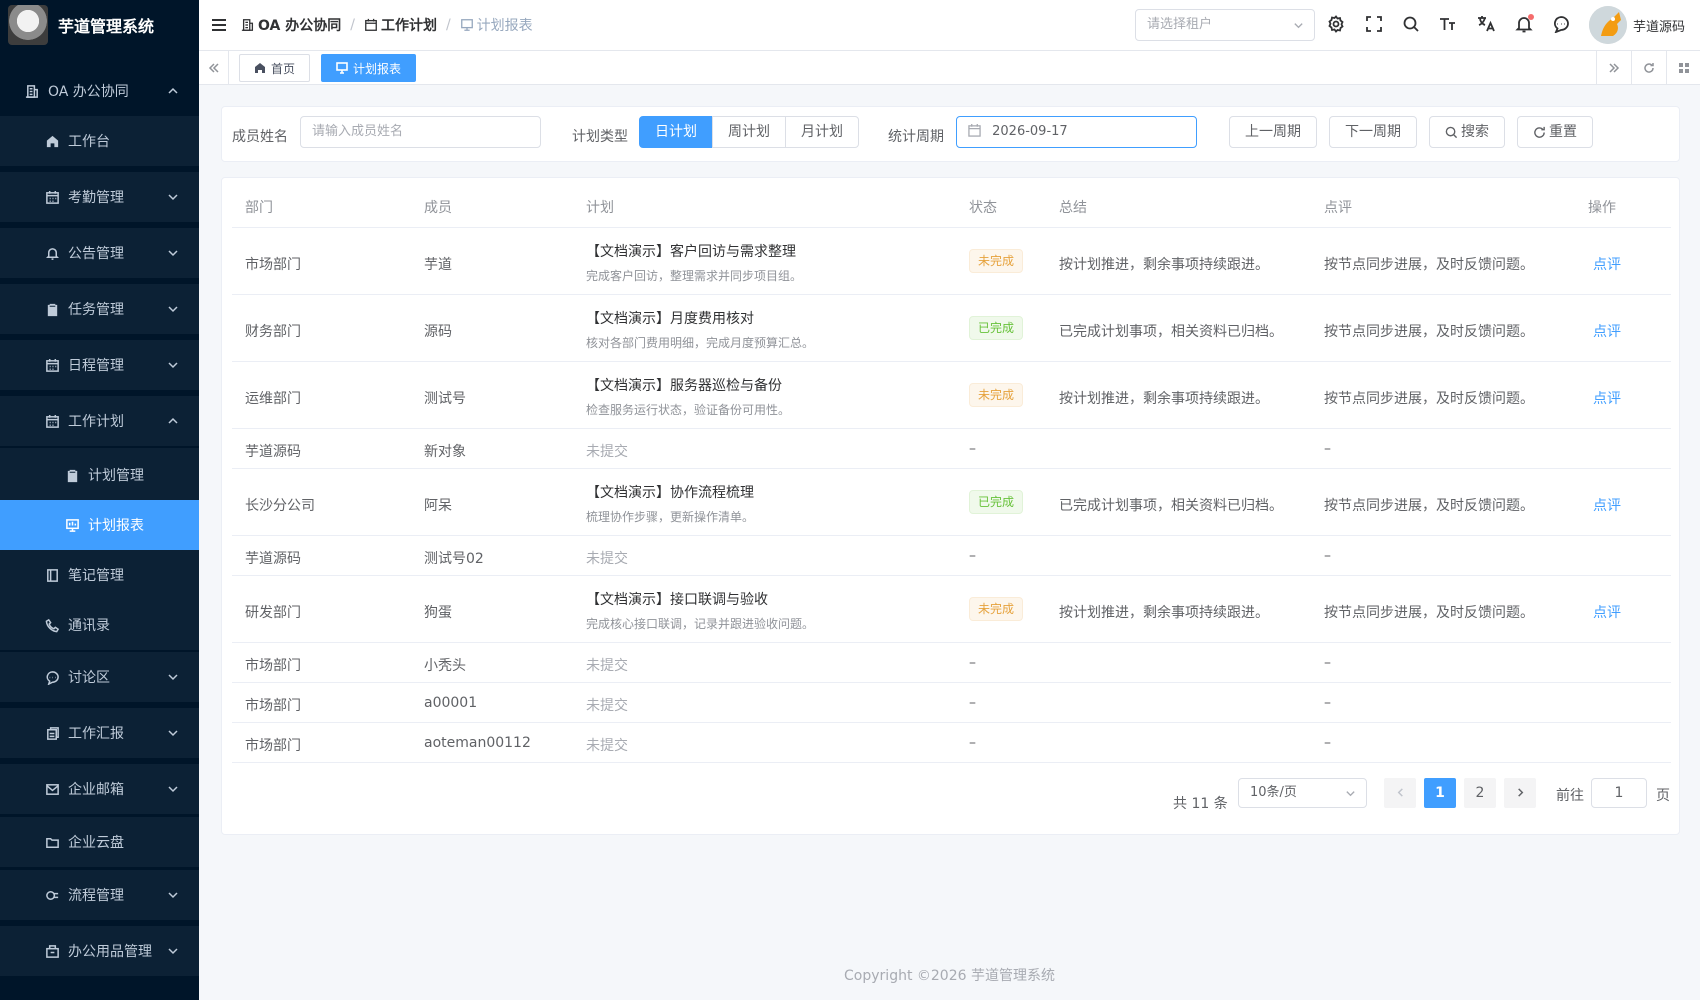 This screenshot has height=1000, width=1700. What do you see at coordinates (1440, 793) in the screenshot?
I see `page-number-button: 1` at bounding box center [1440, 793].